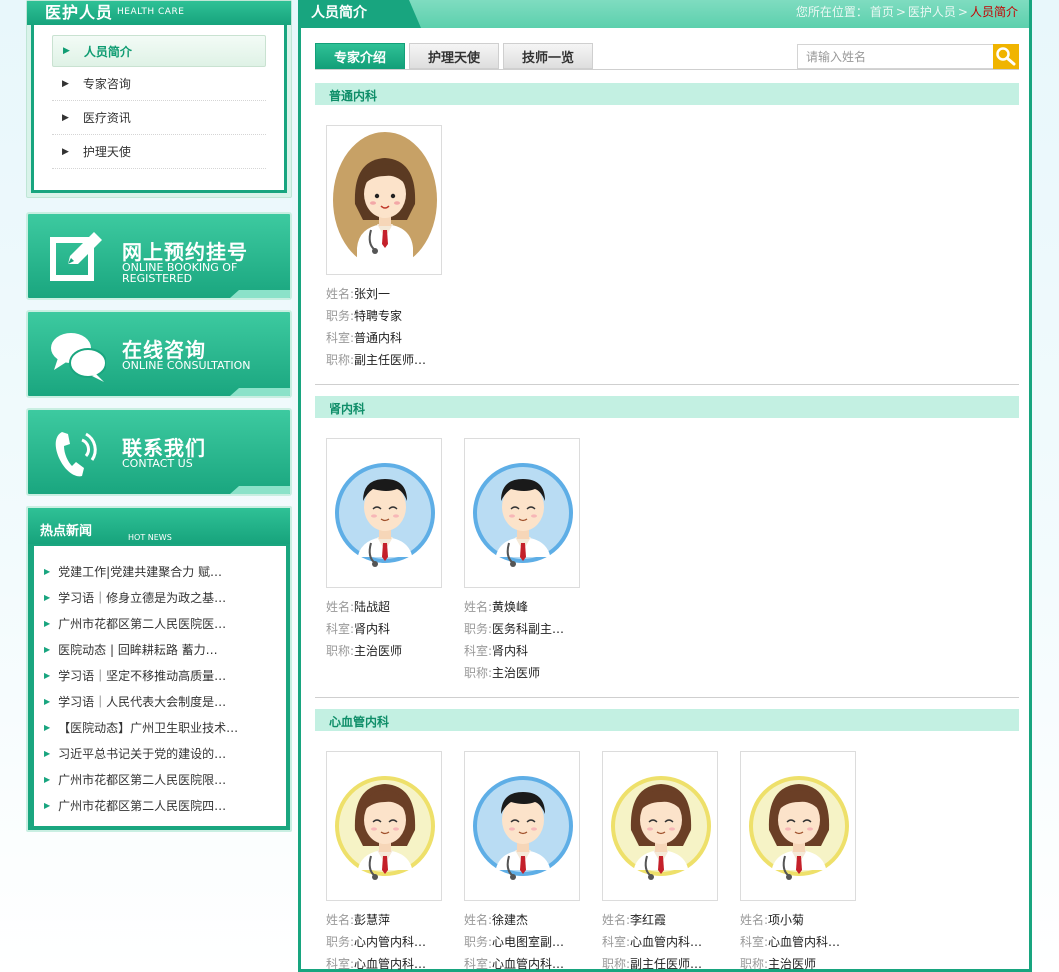  Describe the element at coordinates (159, 84) in the screenshot. I see `category-item: ▶ 专家咨询` at that location.